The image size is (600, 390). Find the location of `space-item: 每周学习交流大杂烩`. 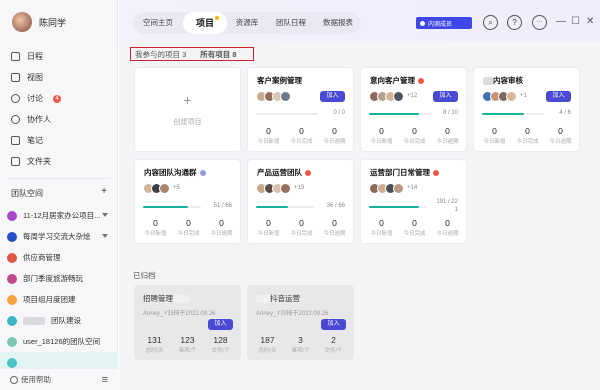

space-item: 每周学习交流大杂烩 is located at coordinates (59, 236).